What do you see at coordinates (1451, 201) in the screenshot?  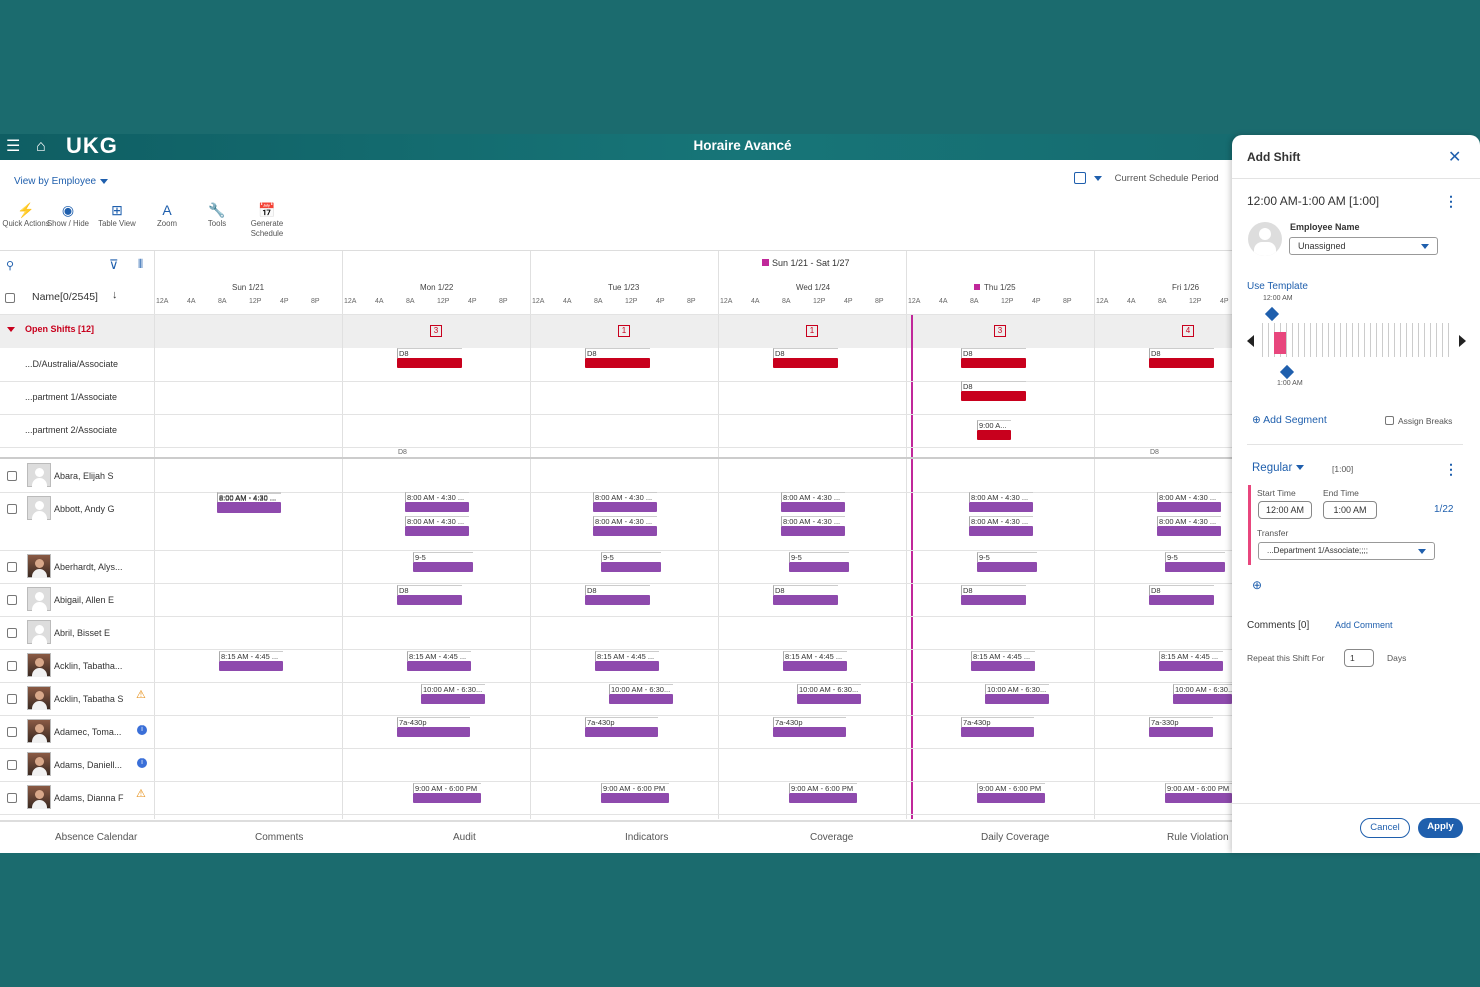 I see `more-options-icon: ⋮` at bounding box center [1451, 201].